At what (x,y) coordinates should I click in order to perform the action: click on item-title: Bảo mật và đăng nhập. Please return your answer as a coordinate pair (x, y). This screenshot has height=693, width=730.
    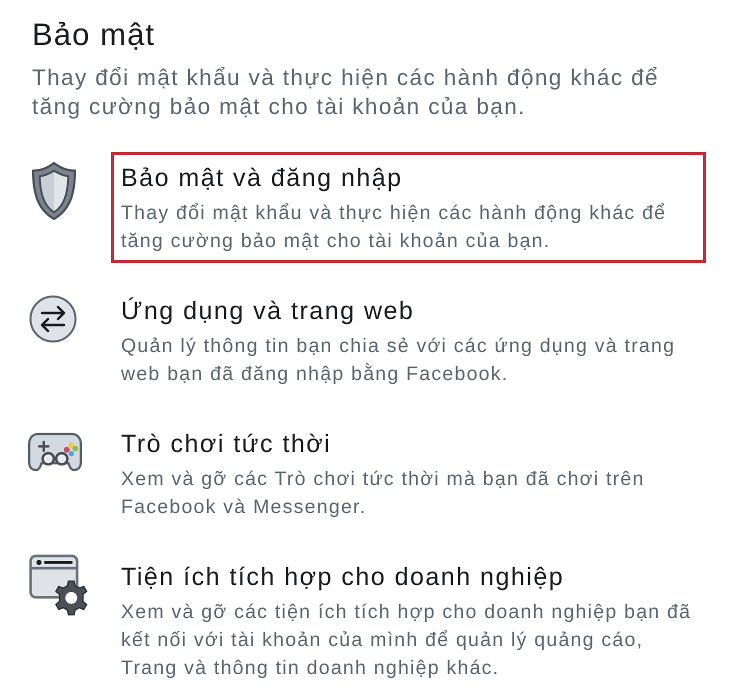
    Looking at the image, I should click on (262, 178).